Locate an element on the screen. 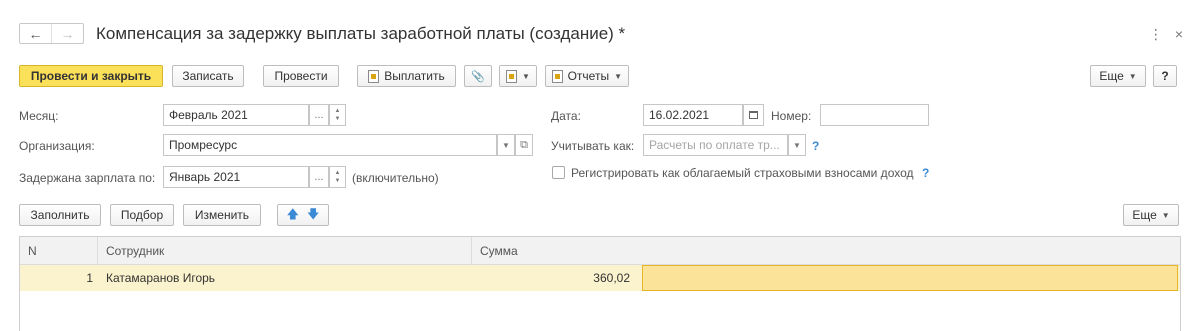 The width and height of the screenshot is (1197, 331). fill-button: Заполнить is located at coordinates (60, 215).